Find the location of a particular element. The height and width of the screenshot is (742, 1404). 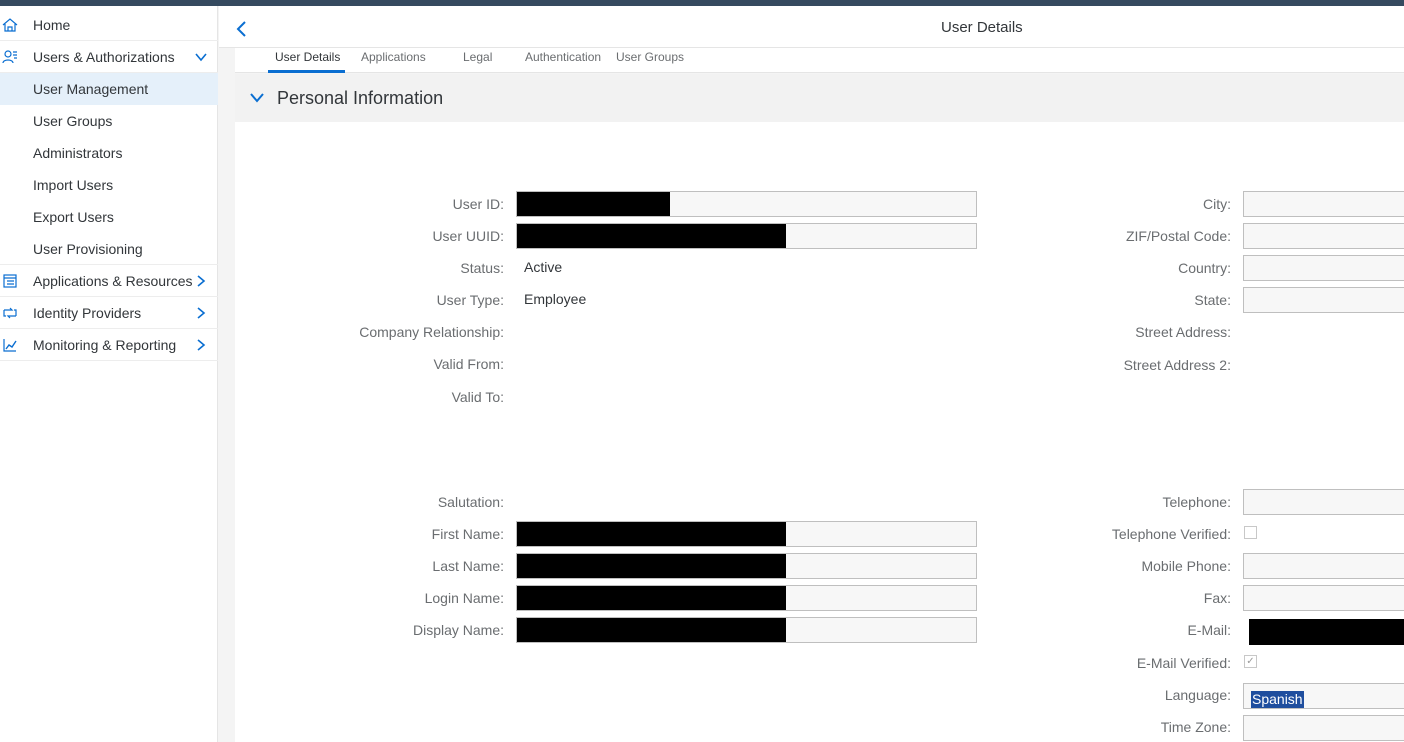

telephone-verified-label: Telephone Verified: is located at coordinates (1171, 534).